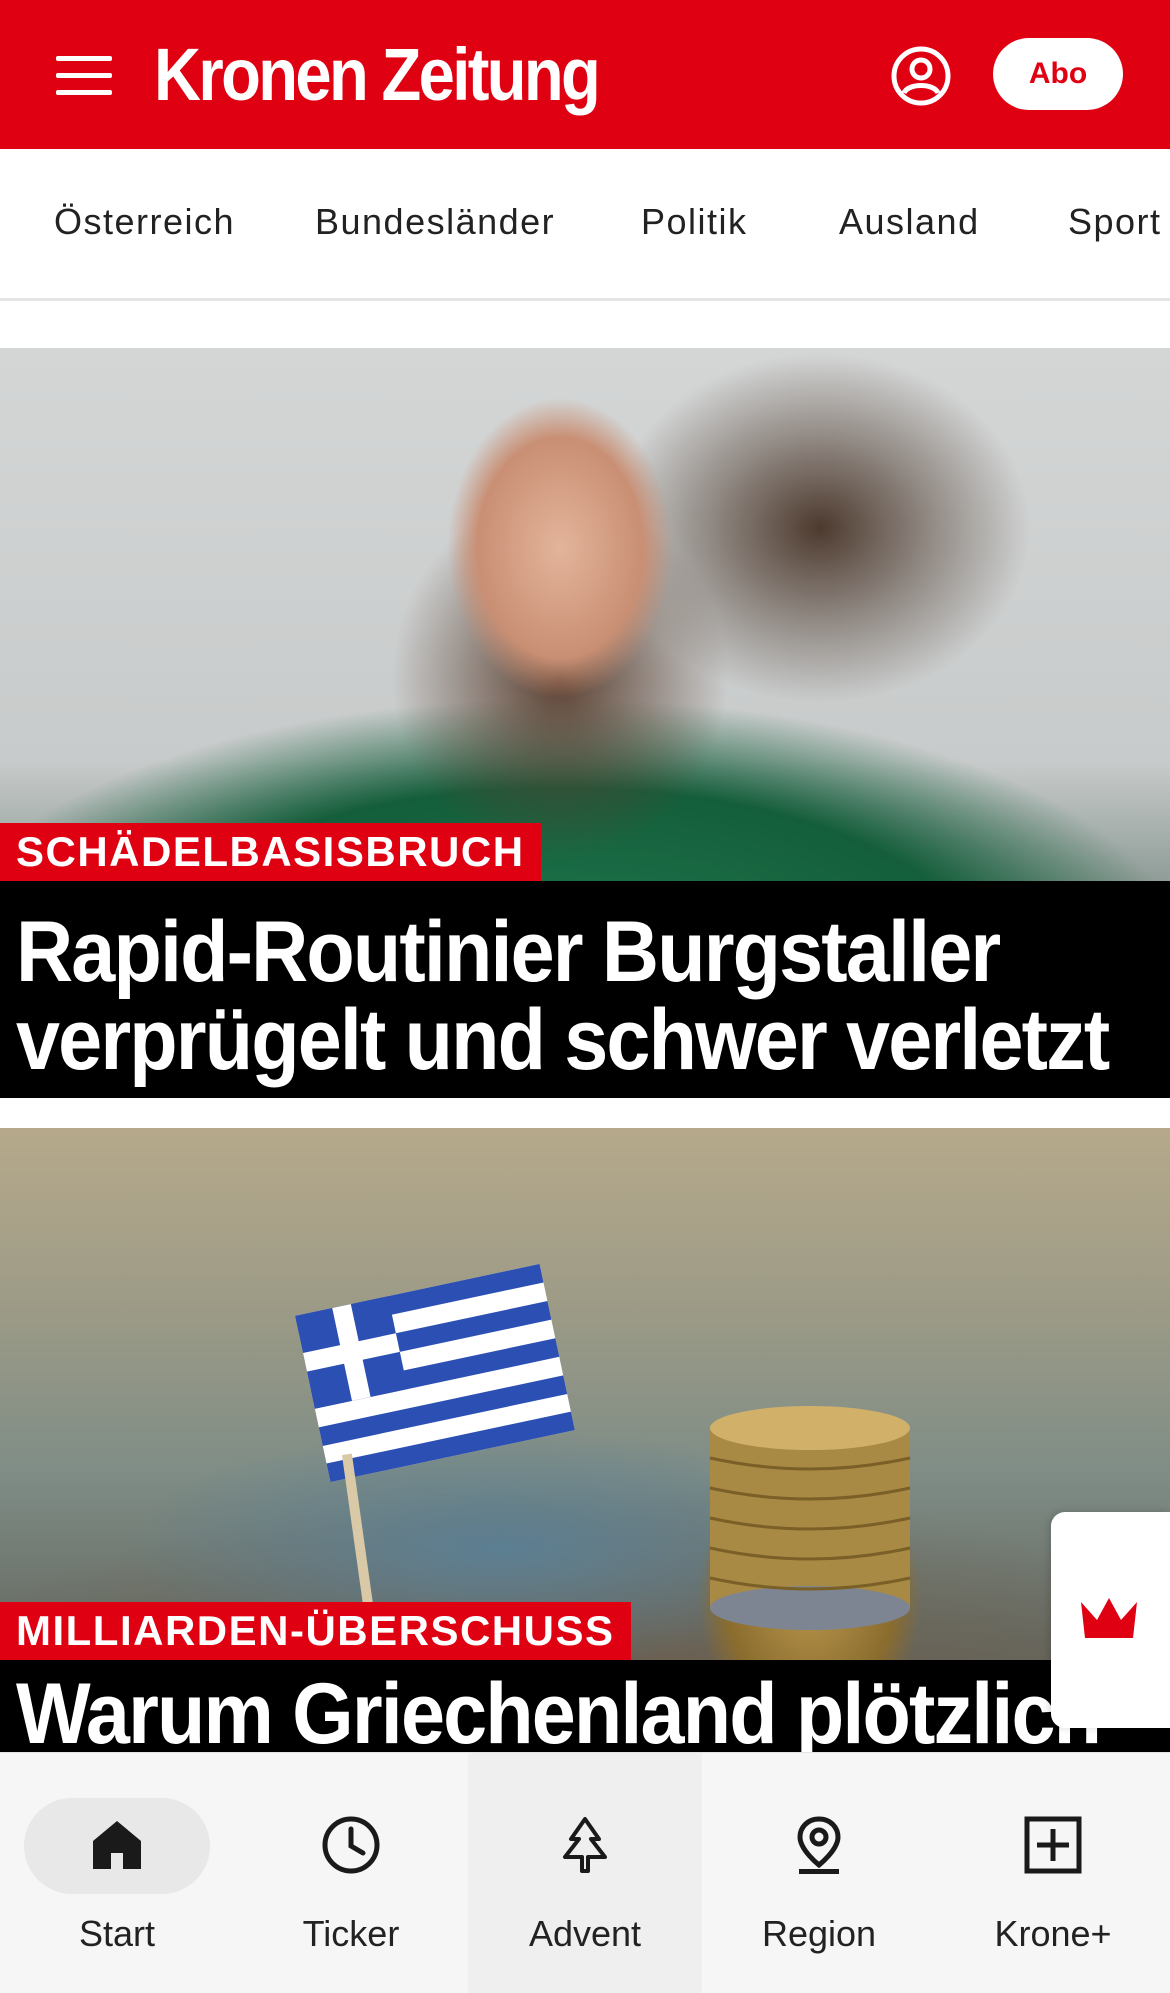 Image resolution: width=1170 pixels, height=1993 pixels. I want to click on coin-stack-graphic, so click(810, 1518).